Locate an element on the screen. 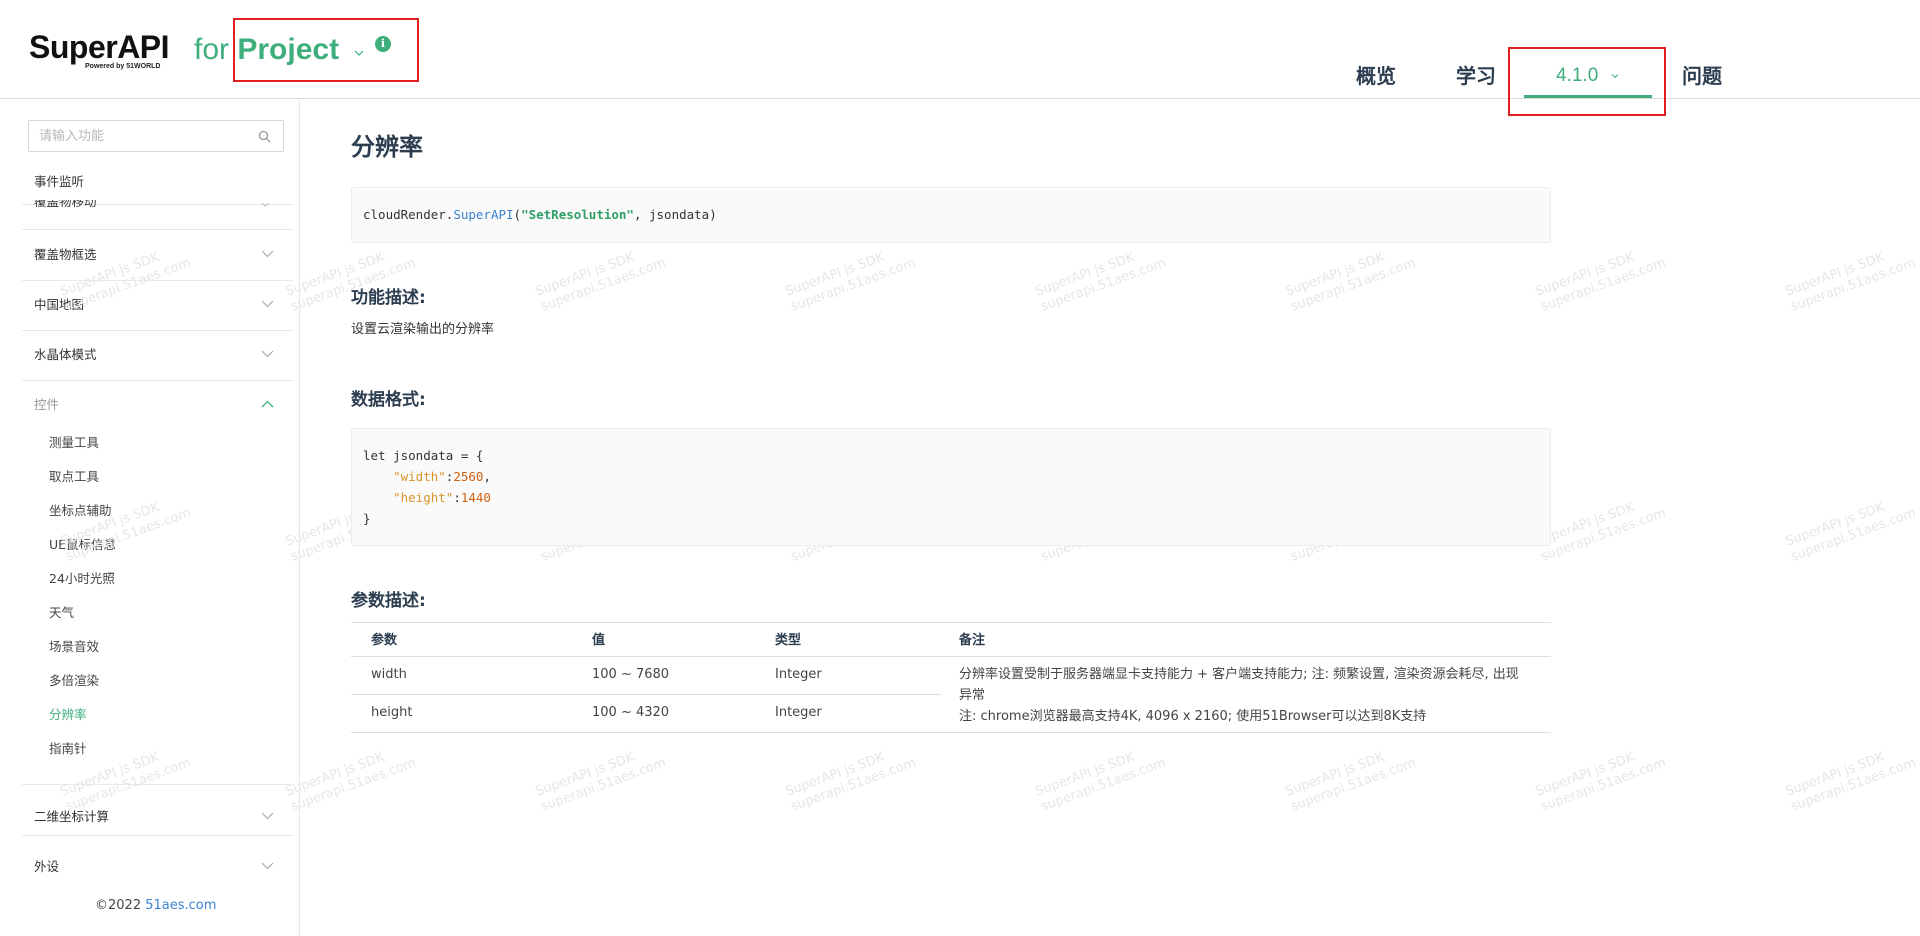  sidebar-item-overlay-move: 覆盖物移动 is located at coordinates (154, 206).